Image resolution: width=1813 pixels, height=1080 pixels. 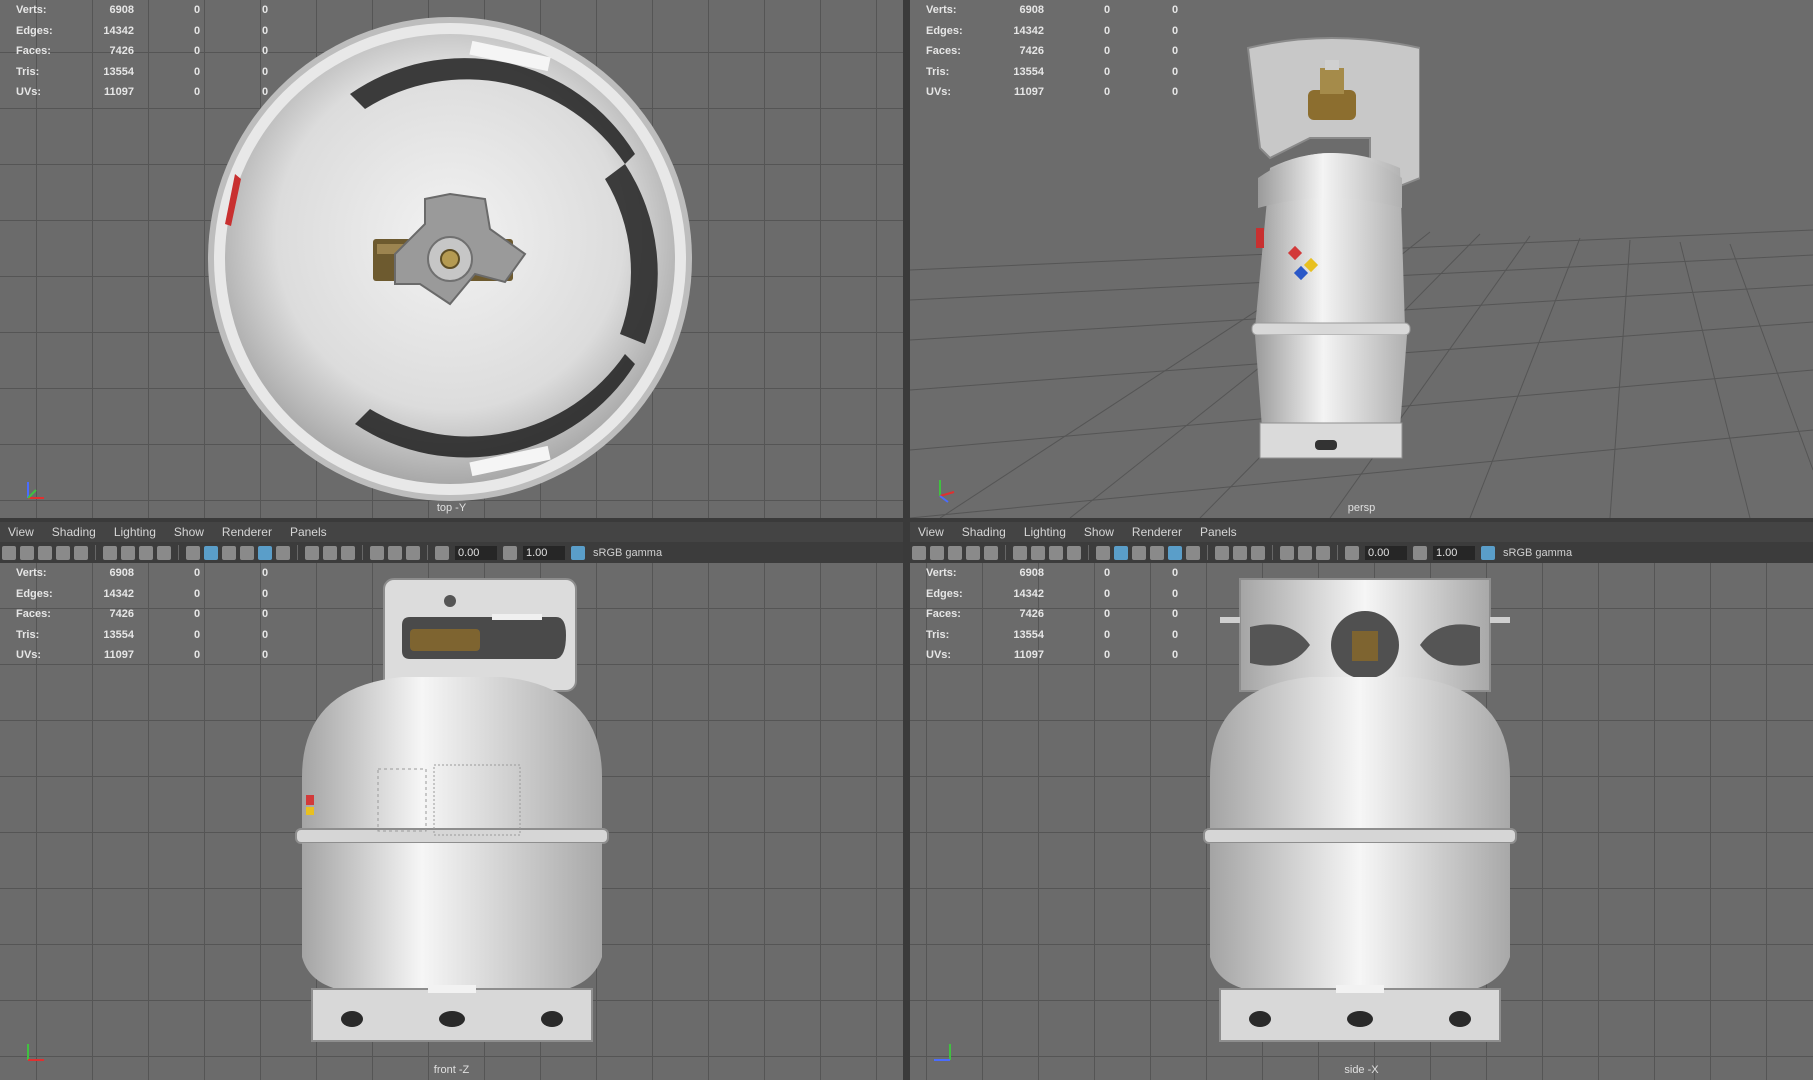 I want to click on camera-label: top -Y, so click(x=451, y=508).